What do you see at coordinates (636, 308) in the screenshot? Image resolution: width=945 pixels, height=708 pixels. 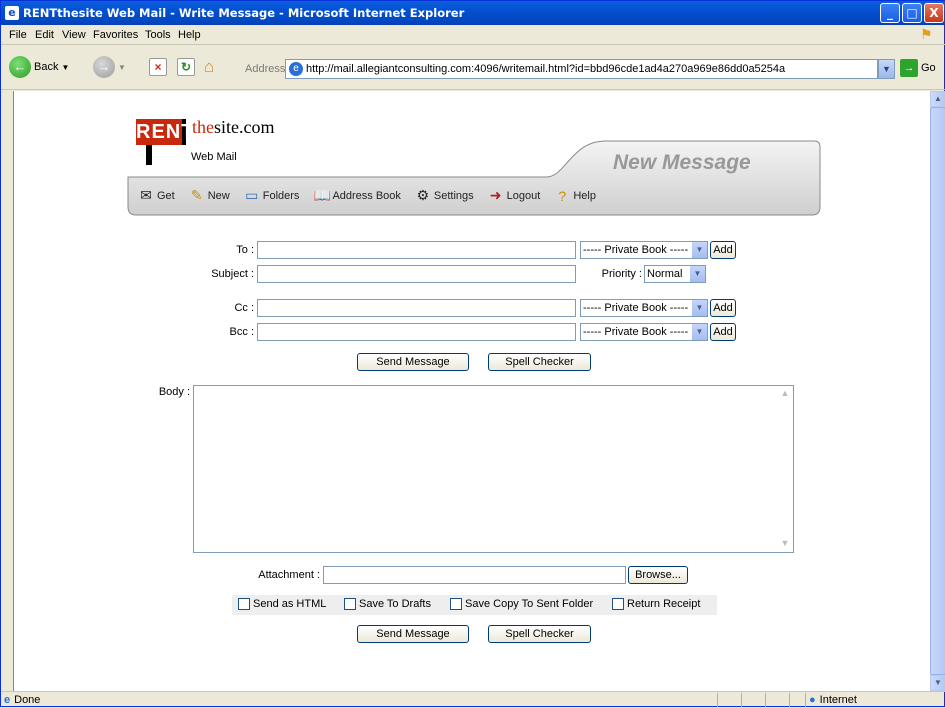 I see `cc-book-select-value: ----- Private Book -----` at bounding box center [636, 308].